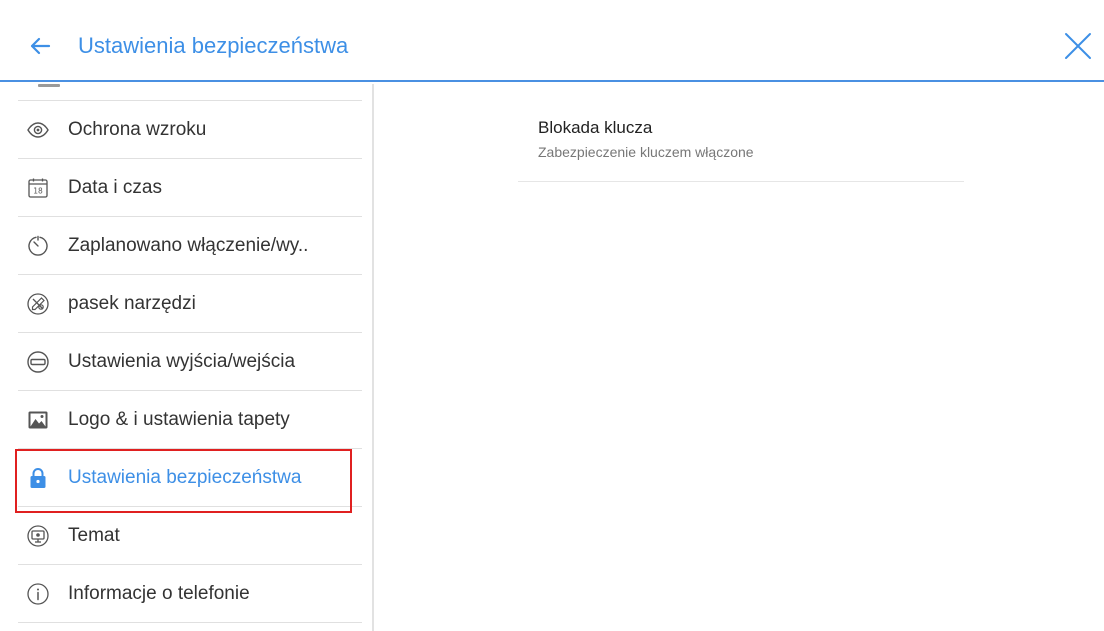 Image resolution: width=1104 pixels, height=631 pixels. Describe the element at coordinates (646, 152) in the screenshot. I see `setting-subtitle: Zabezpieczenie kluczem włączone` at that location.